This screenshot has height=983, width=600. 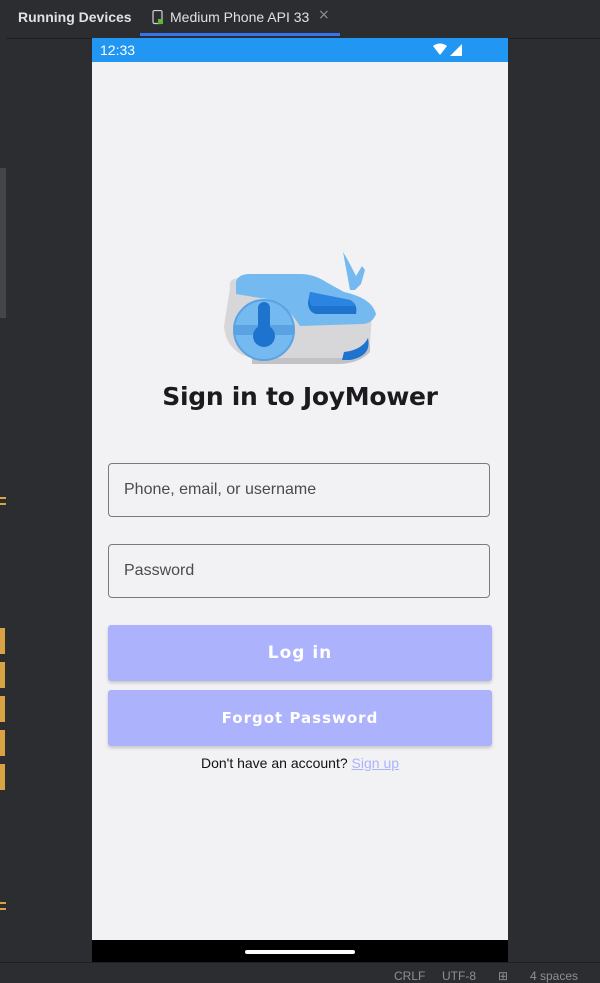 I want to click on running-devices-title: Running Devices, so click(x=75, y=17).